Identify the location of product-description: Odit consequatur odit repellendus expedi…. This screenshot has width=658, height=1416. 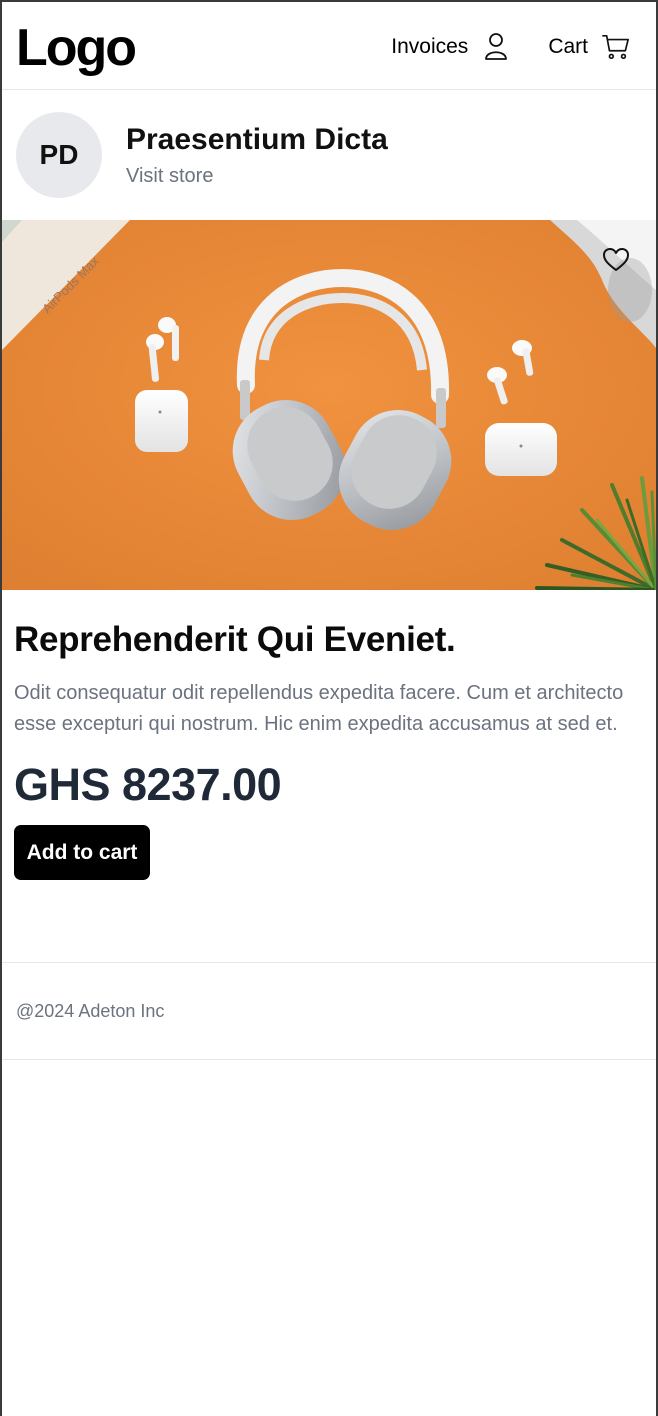
(319, 708).